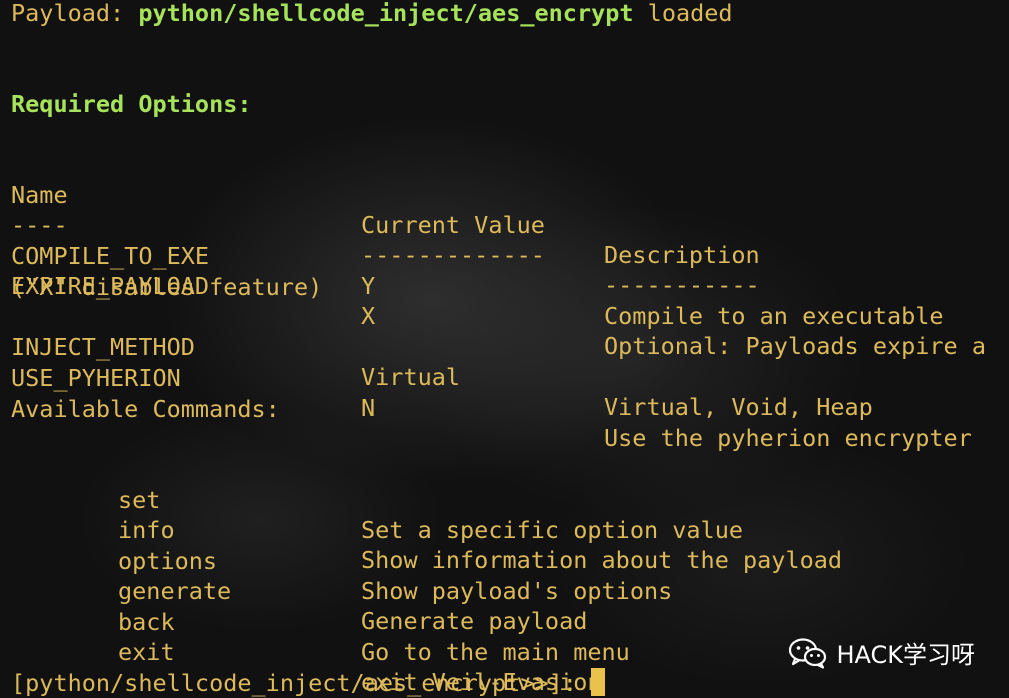  Describe the element at coordinates (75, 13) in the screenshot. I see `payload-prefix: Payload:` at that location.